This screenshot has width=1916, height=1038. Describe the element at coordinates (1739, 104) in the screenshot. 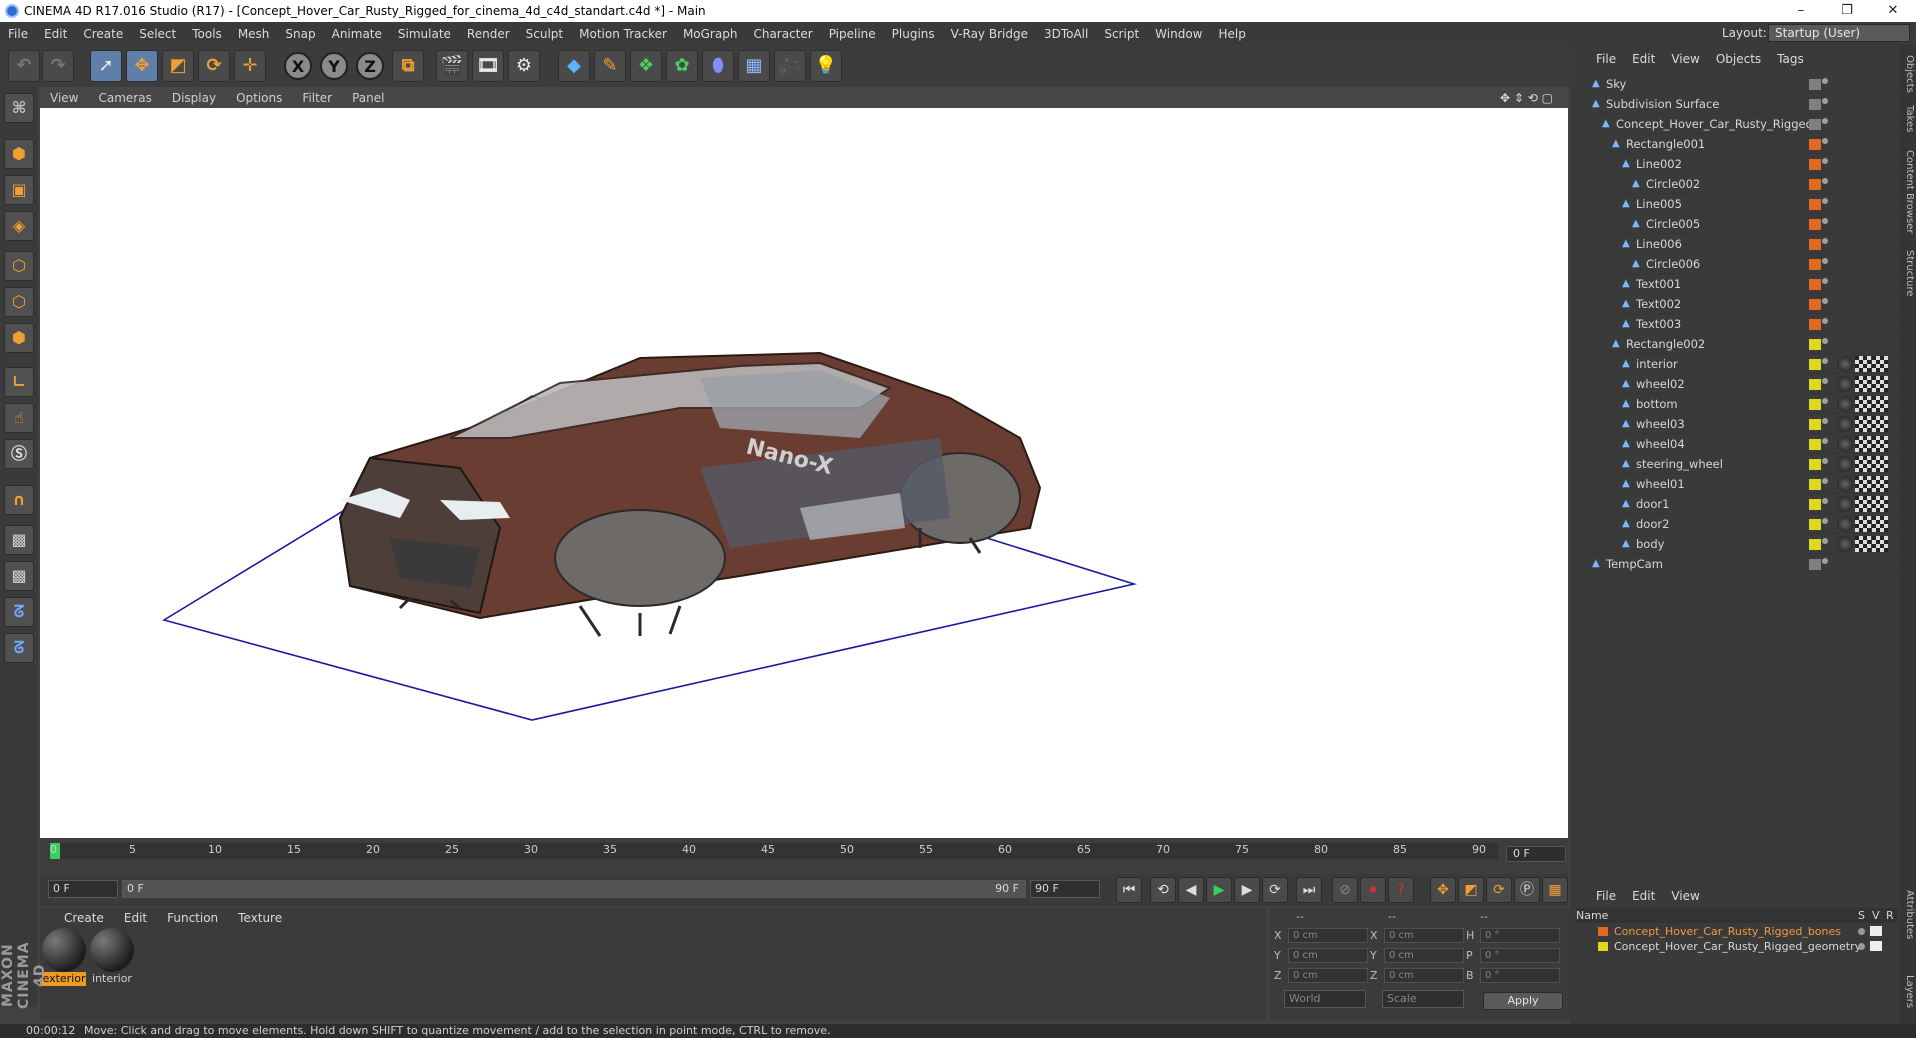

I see `object-row: ▲ Subdivision Surface` at that location.